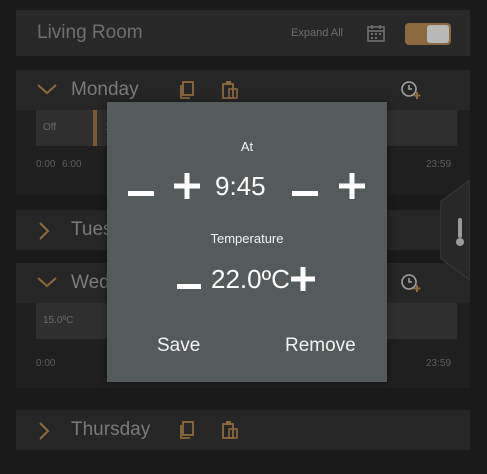 Image resolution: width=487 pixels, height=474 pixels. I want to click on time-minute-minus-button, so click(305, 193).